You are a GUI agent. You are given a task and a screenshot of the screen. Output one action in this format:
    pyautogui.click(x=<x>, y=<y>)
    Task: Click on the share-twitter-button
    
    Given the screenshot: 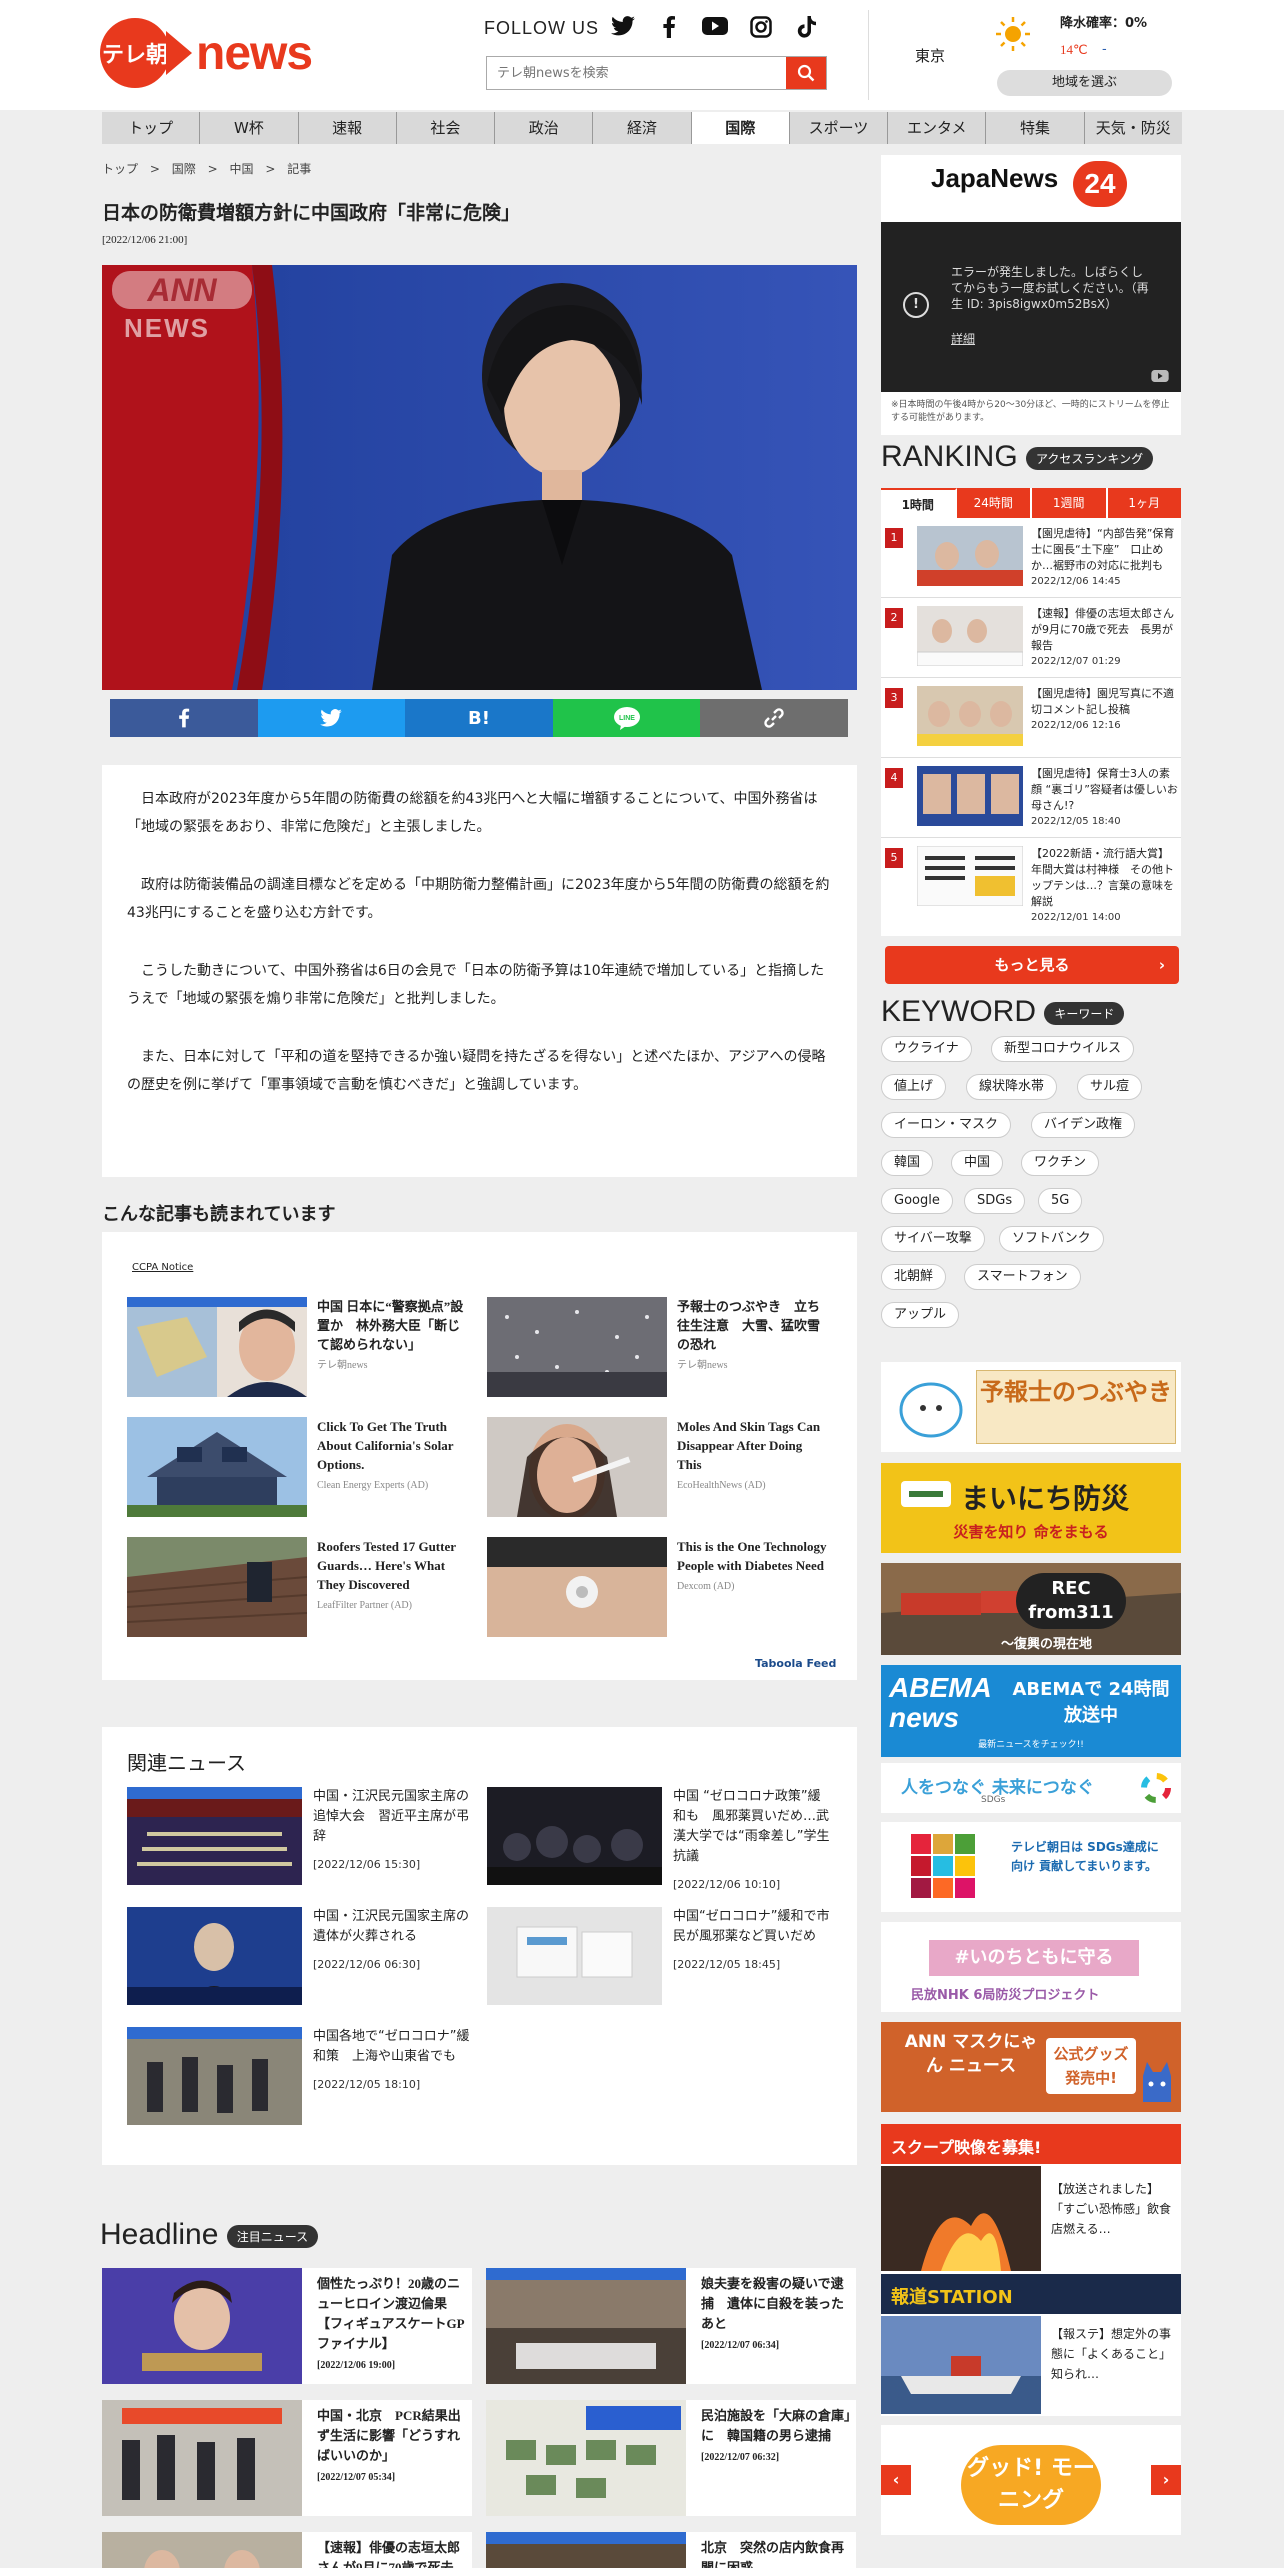 What is the action you would take?
    pyautogui.click(x=331, y=718)
    